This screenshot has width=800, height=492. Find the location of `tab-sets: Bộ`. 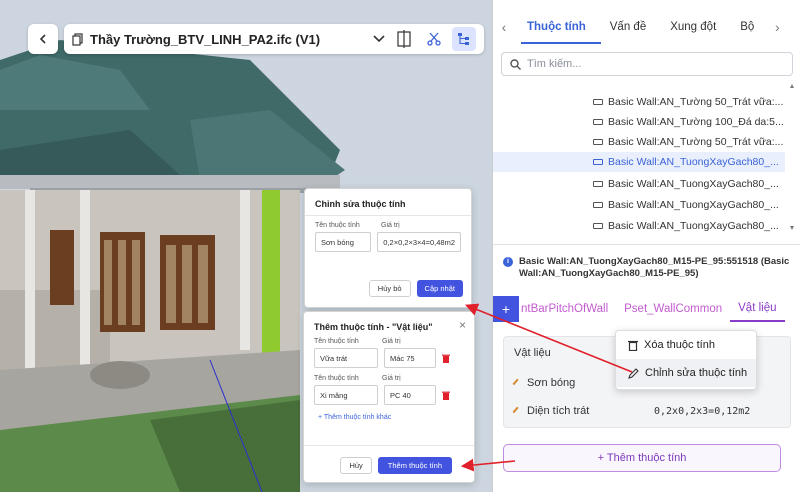

tab-sets: Bộ is located at coordinates (747, 27).